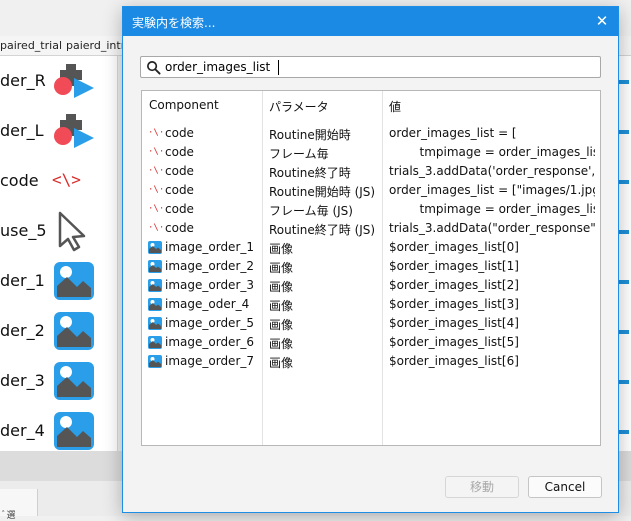  Describe the element at coordinates (454, 304) in the screenshot. I see `row-value: $order_images_list[3]` at that location.